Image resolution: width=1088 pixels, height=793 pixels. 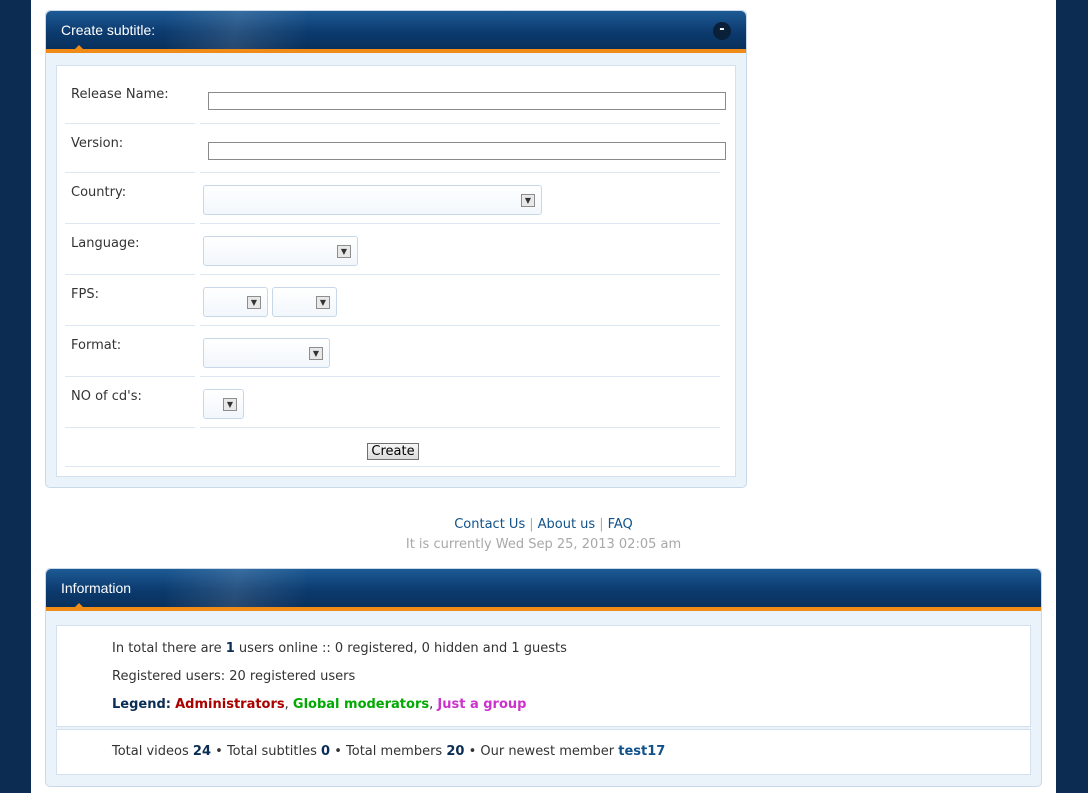 I want to click on form-row-version: Version:, so click(x=395, y=148).